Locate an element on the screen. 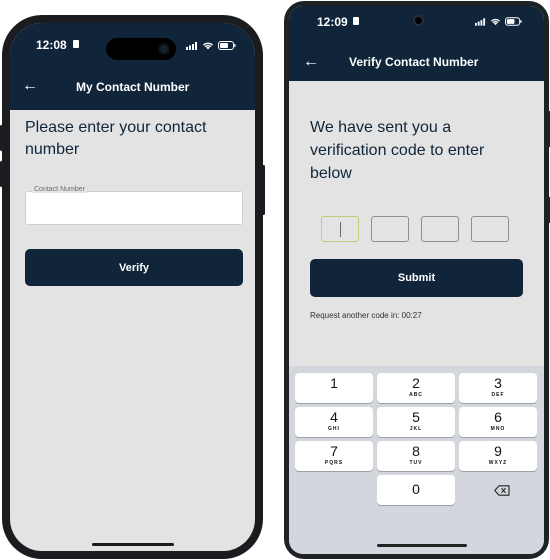  key-letters: MNO is located at coordinates (498, 429).